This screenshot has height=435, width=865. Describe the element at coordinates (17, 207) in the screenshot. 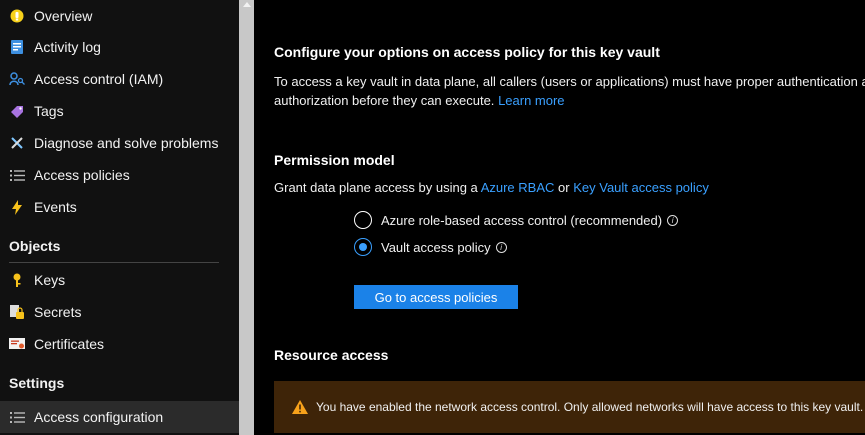

I see `lightning-icon` at that location.